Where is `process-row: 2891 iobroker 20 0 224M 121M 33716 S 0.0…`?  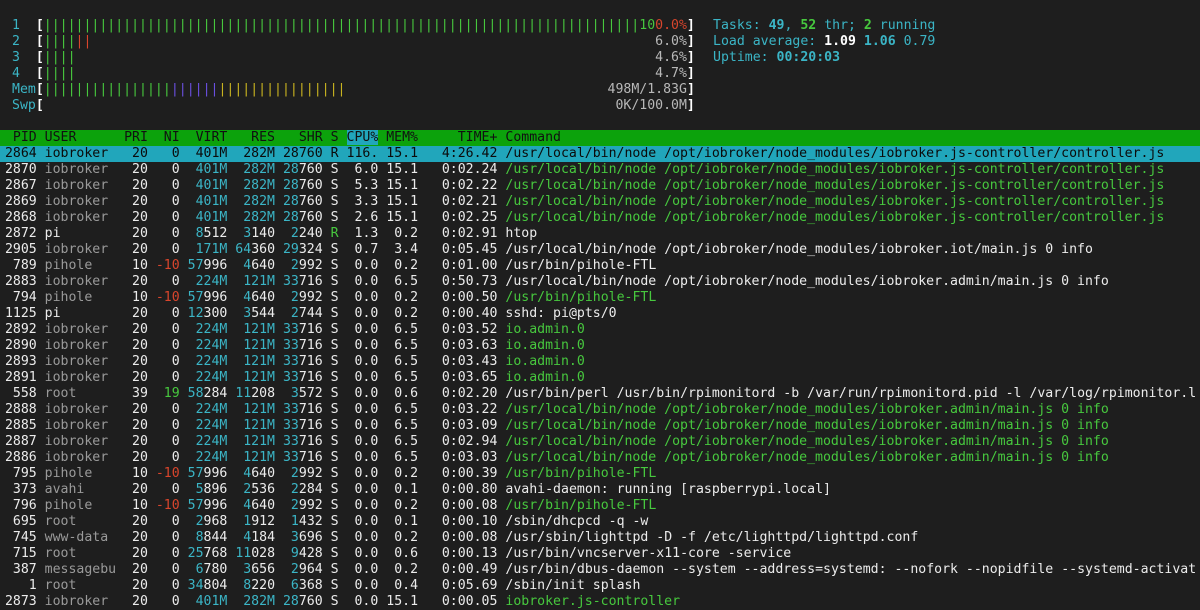 process-row: 2891 iobroker 20 0 224M 121M 33716 S 0.0… is located at coordinates (600, 378).